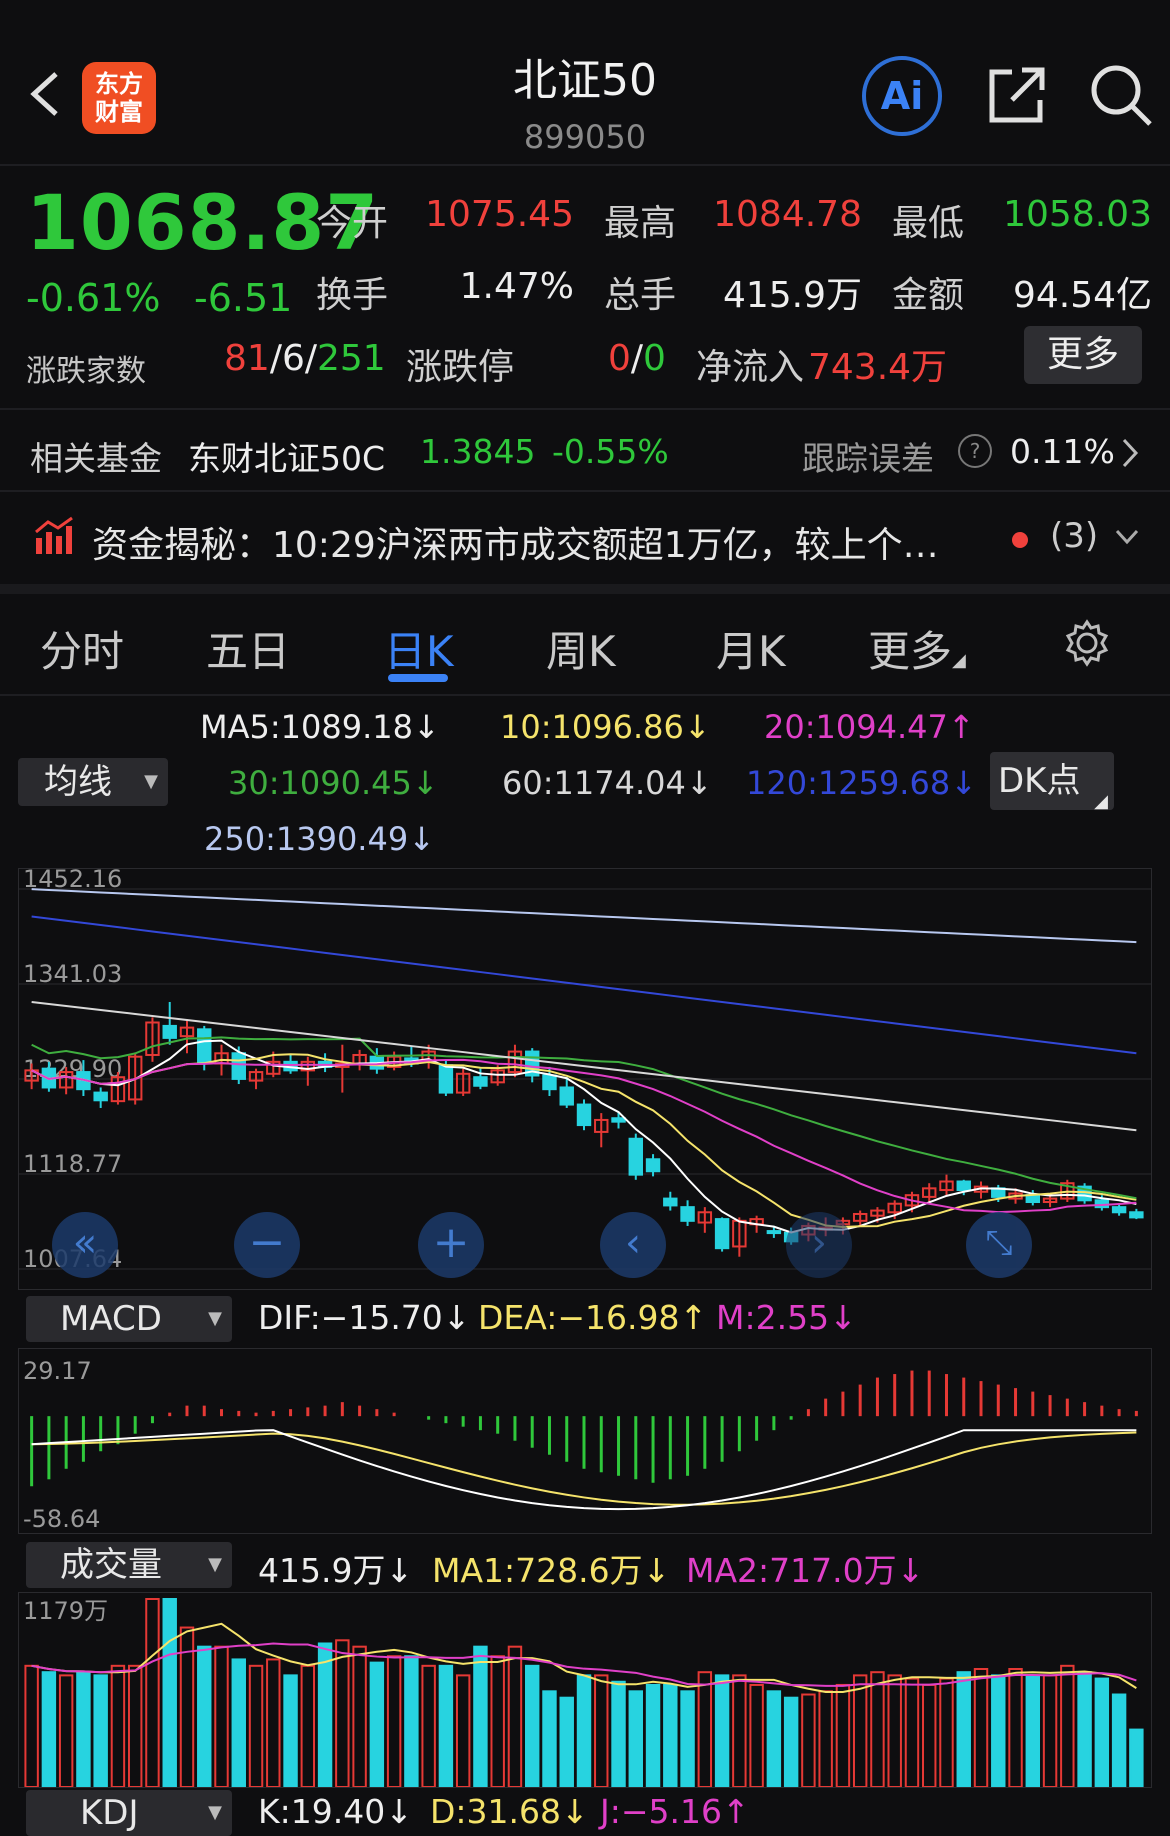  I want to click on ma10-line, so click(584, 1140).